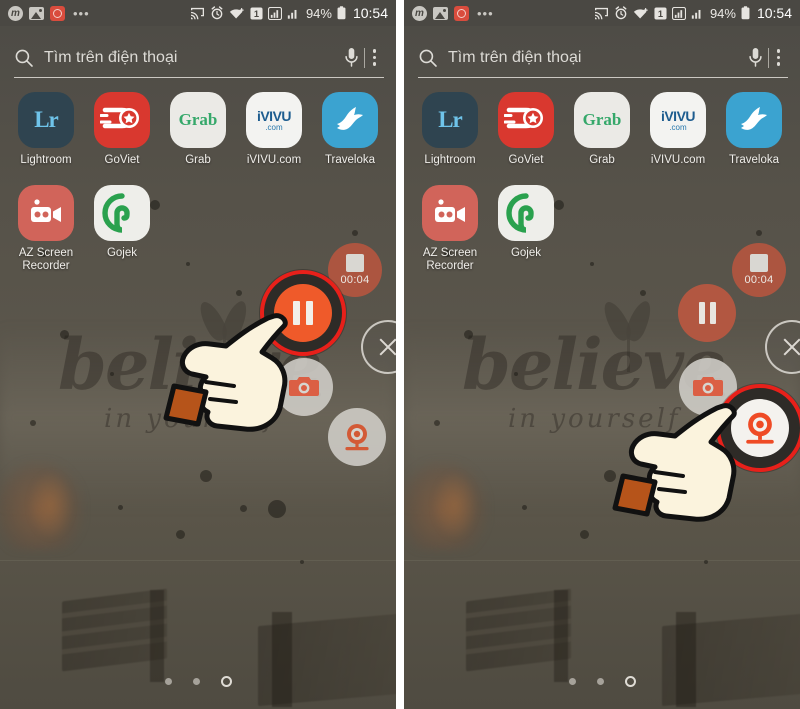 The height and width of the screenshot is (709, 800). I want to click on messenger-icon: m, so click(15, 13).